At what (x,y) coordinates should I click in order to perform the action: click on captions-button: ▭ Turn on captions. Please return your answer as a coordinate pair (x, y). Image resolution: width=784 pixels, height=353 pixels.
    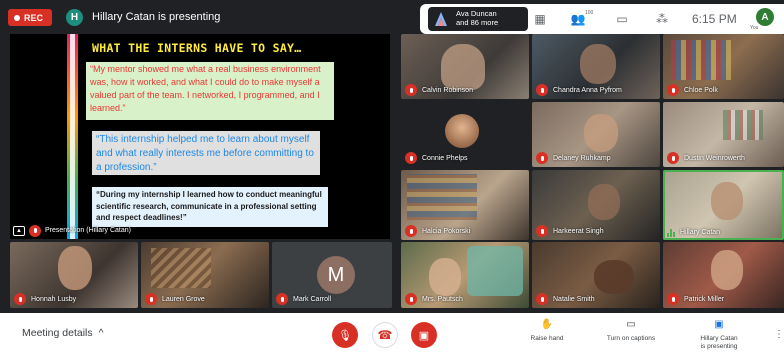
    Looking at the image, I should click on (631, 331).